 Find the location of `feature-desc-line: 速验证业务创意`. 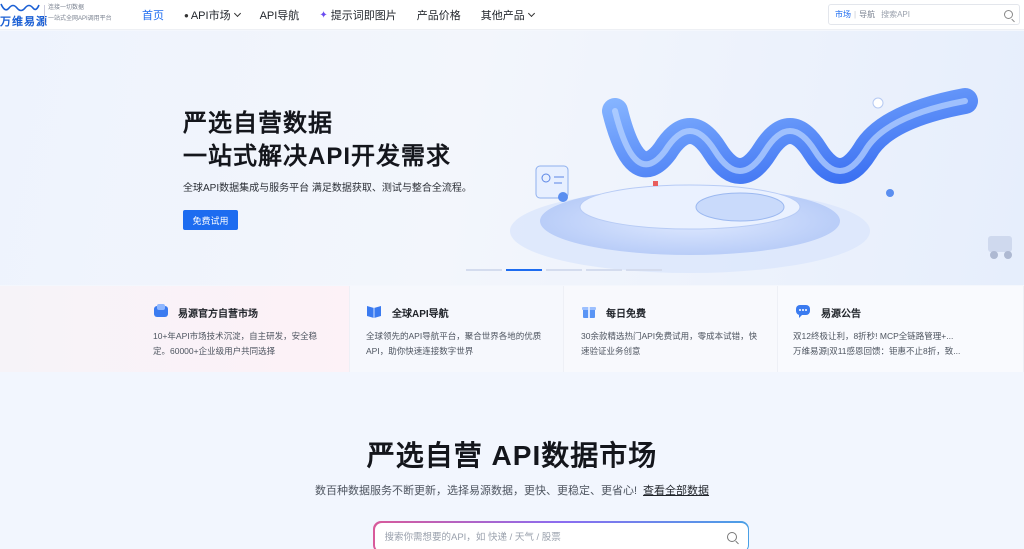

feature-desc-line: 速验证业务创意 is located at coordinates (611, 351).